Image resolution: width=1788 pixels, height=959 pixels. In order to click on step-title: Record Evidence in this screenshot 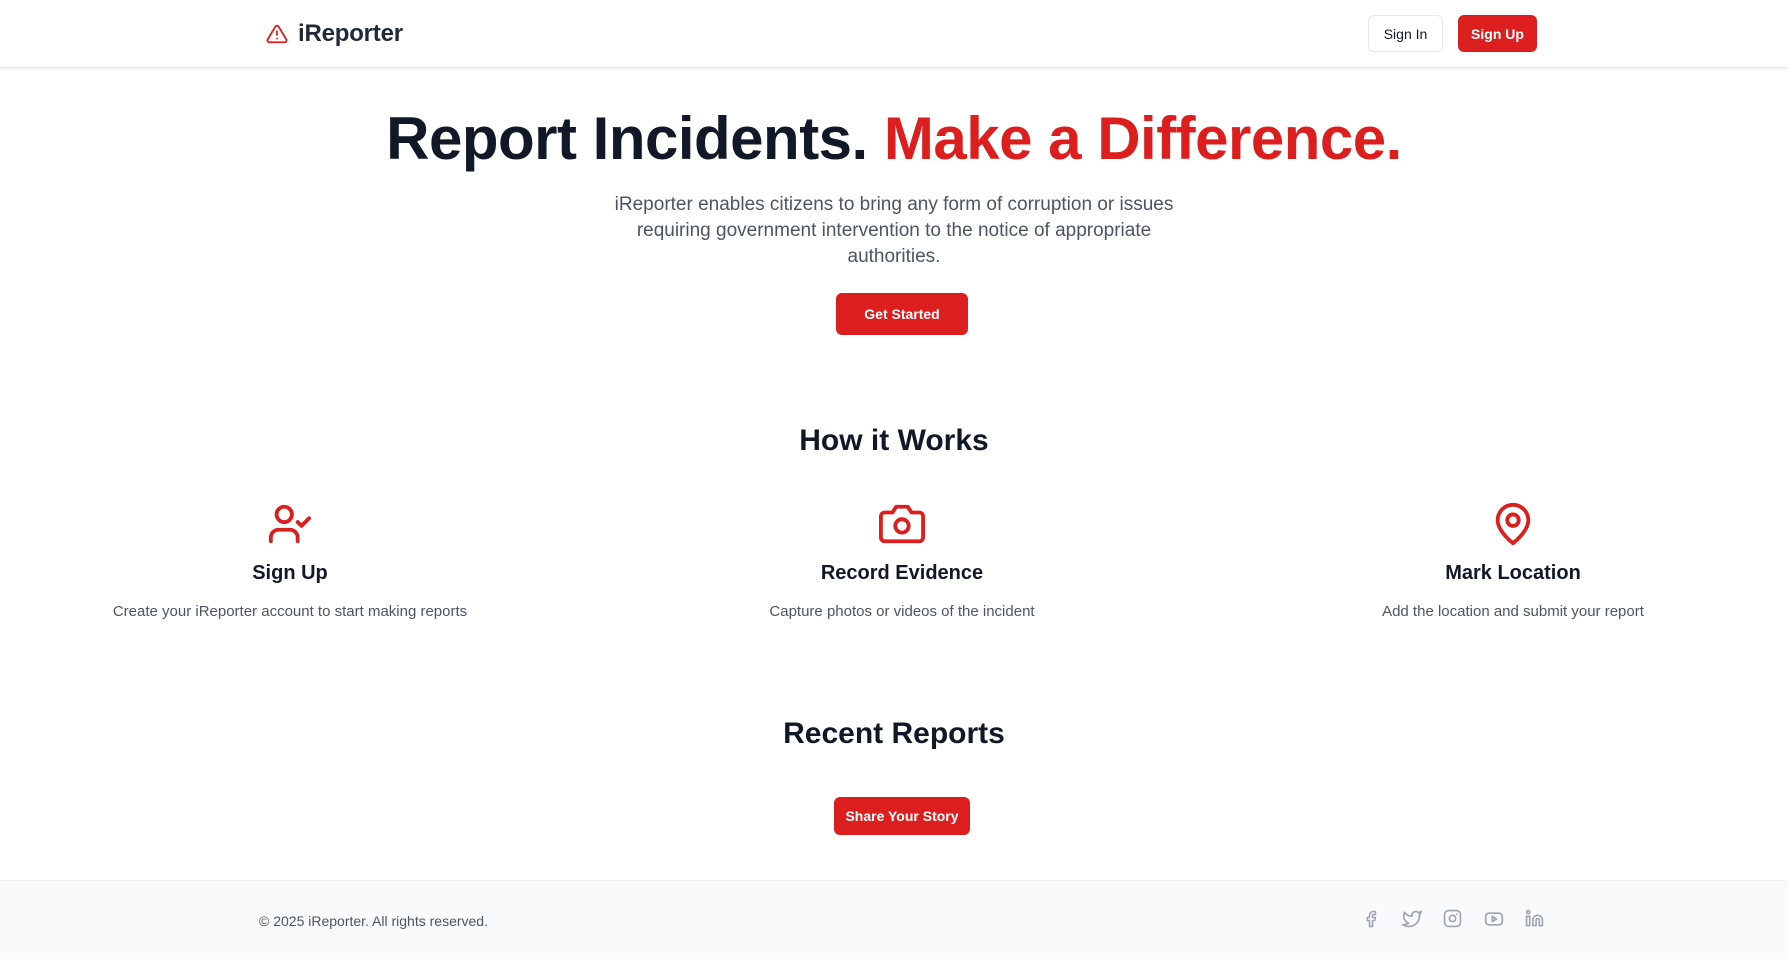, I will do `click(902, 573)`.